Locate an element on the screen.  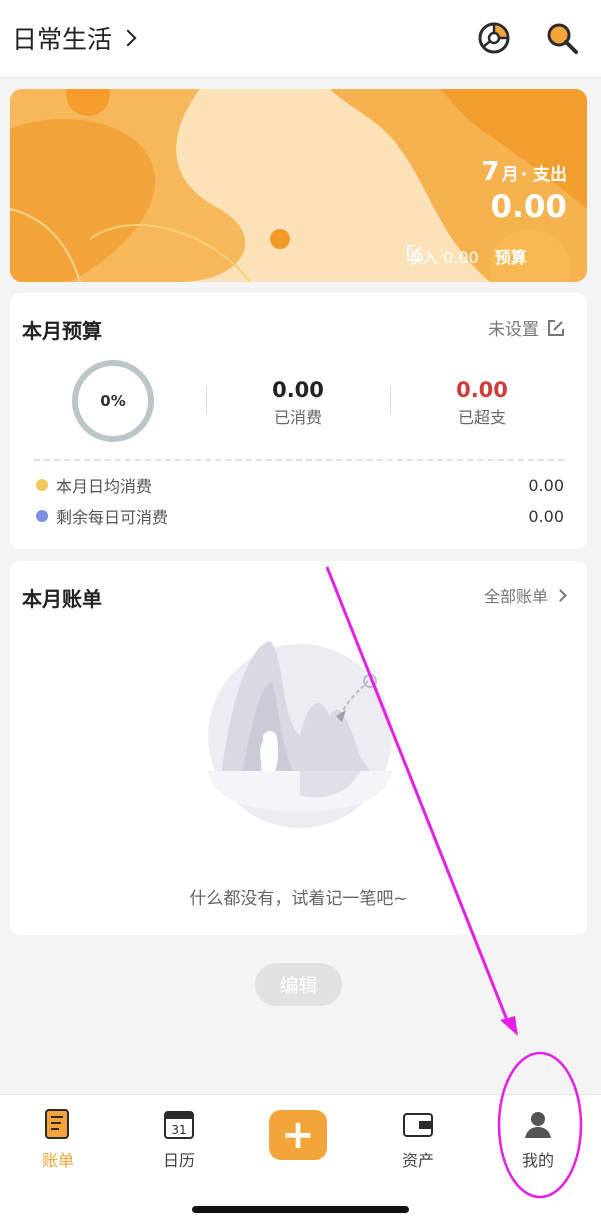
dashed-divider is located at coordinates (299, 460).